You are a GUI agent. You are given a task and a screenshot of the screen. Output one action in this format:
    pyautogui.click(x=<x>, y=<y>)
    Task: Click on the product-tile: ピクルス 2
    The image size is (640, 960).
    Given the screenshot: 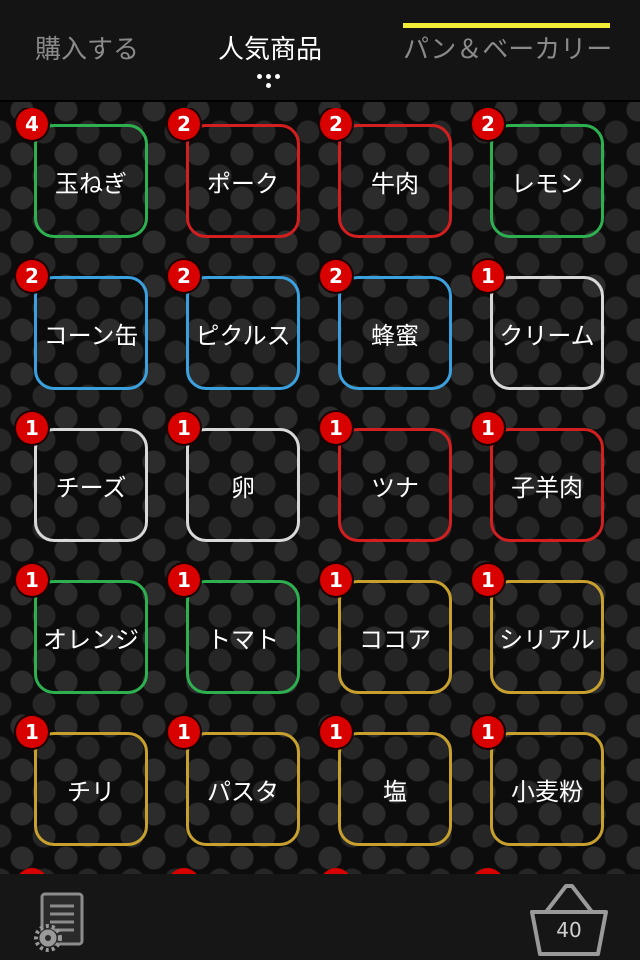 What is the action you would take?
    pyautogui.click(x=244, y=336)
    